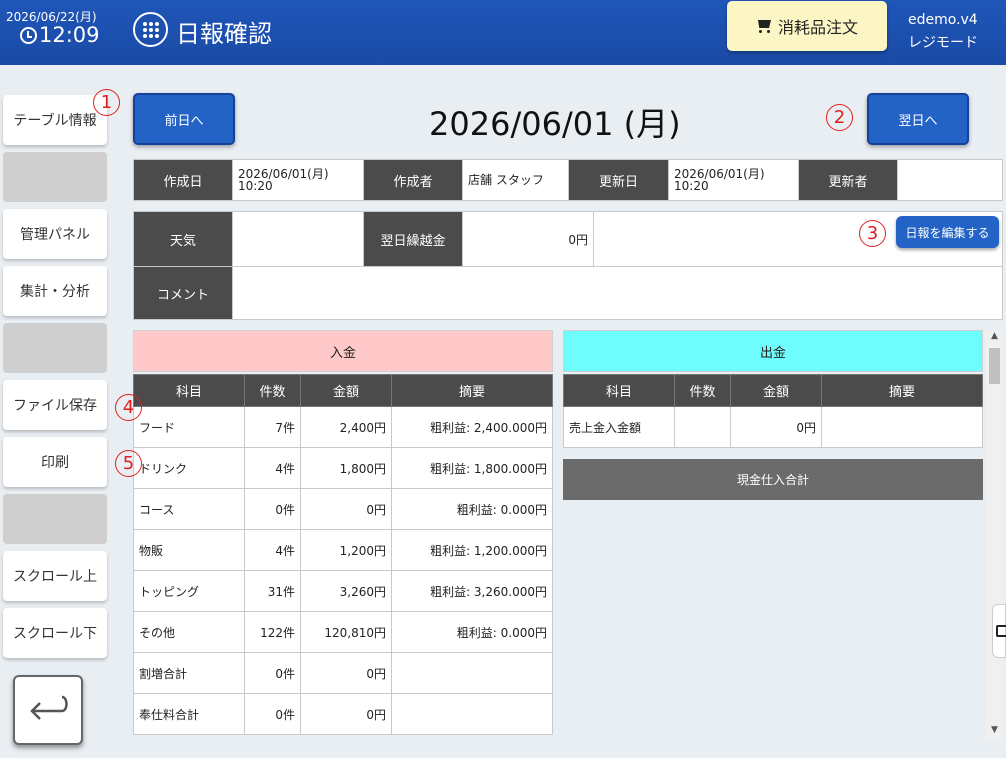 The image size is (1006, 758). What do you see at coordinates (189, 632) in the screenshot?
I see `income-item: その他` at bounding box center [189, 632].